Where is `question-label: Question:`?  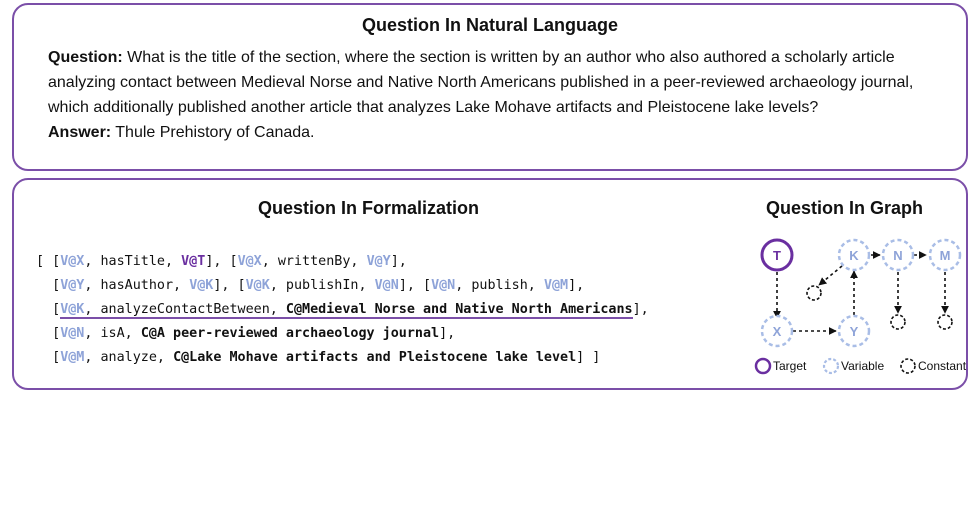 question-label: Question: is located at coordinates (85, 57).